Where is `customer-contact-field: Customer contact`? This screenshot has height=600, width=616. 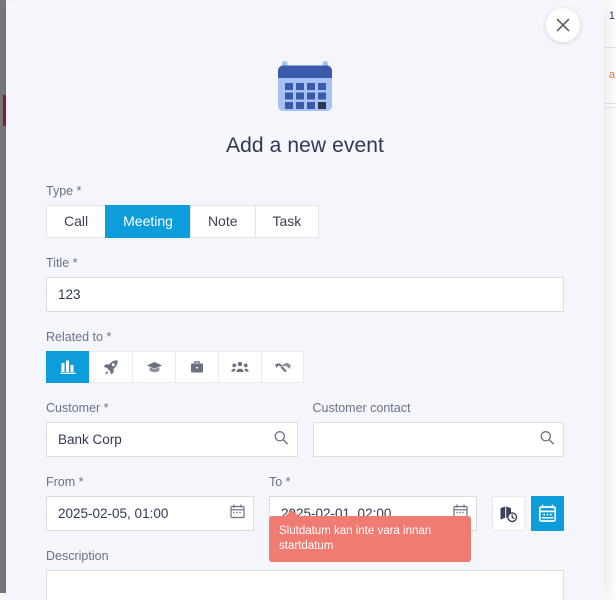 customer-contact-field: Customer contact is located at coordinates (439, 429).